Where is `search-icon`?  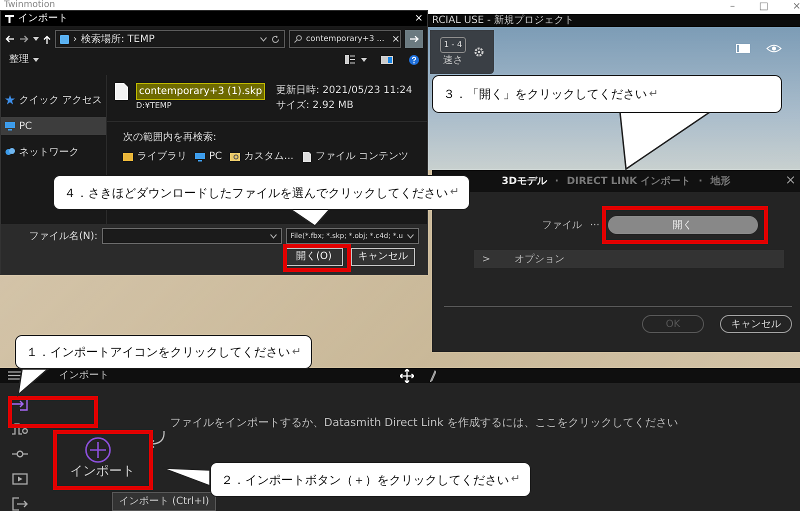 search-icon is located at coordinates (298, 39).